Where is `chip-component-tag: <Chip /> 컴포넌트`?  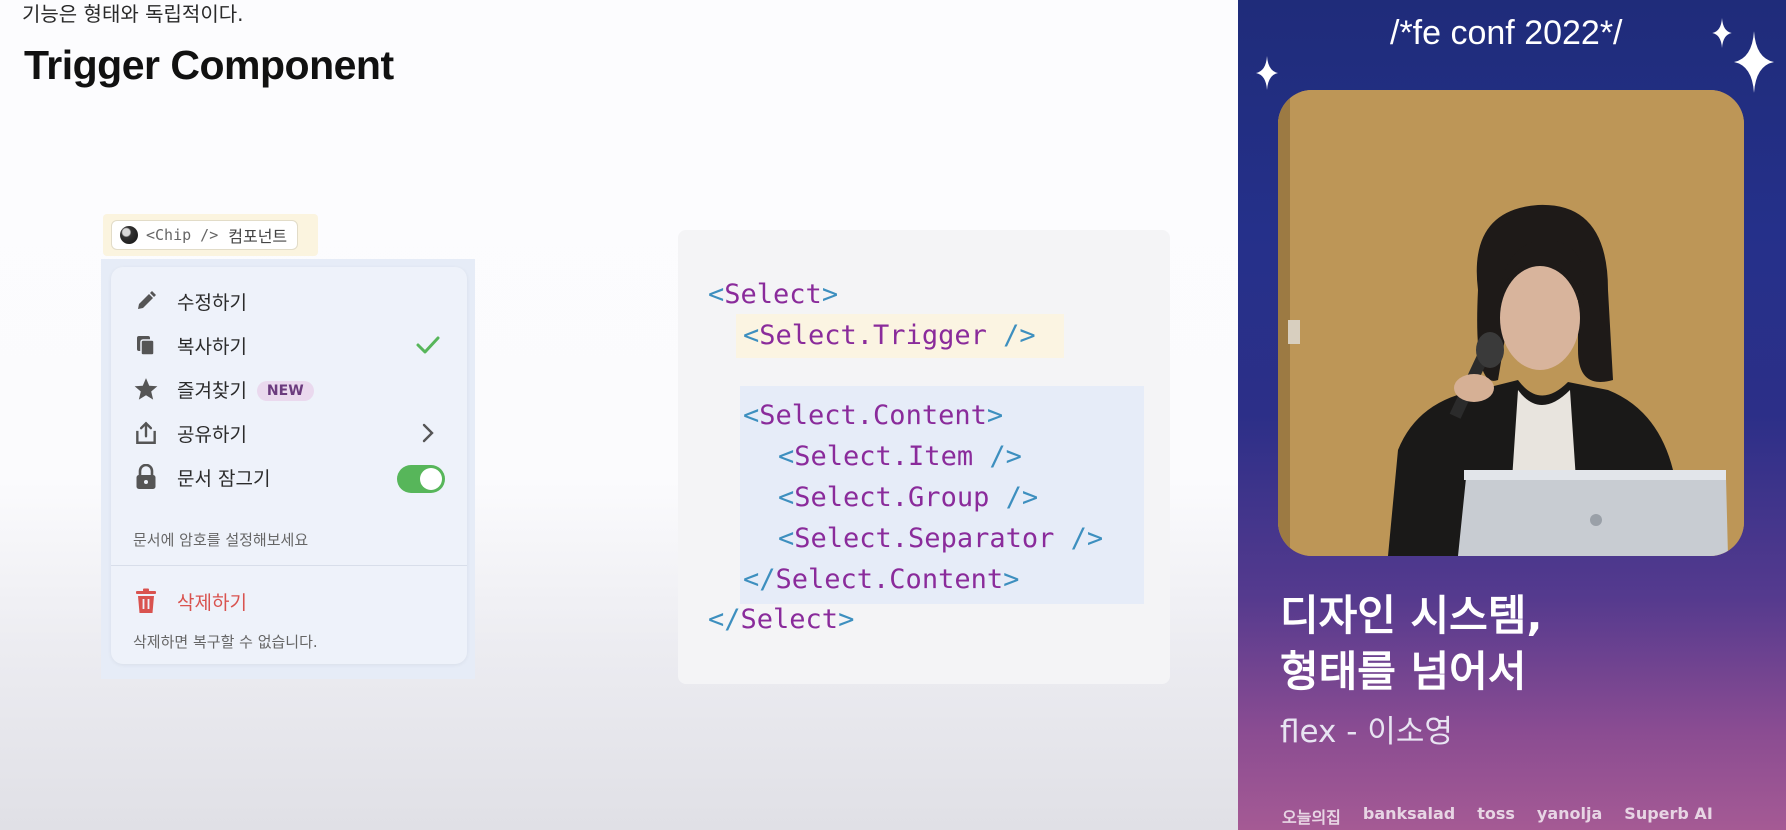 chip-component-tag: <Chip /> 컴포넌트 is located at coordinates (210, 235).